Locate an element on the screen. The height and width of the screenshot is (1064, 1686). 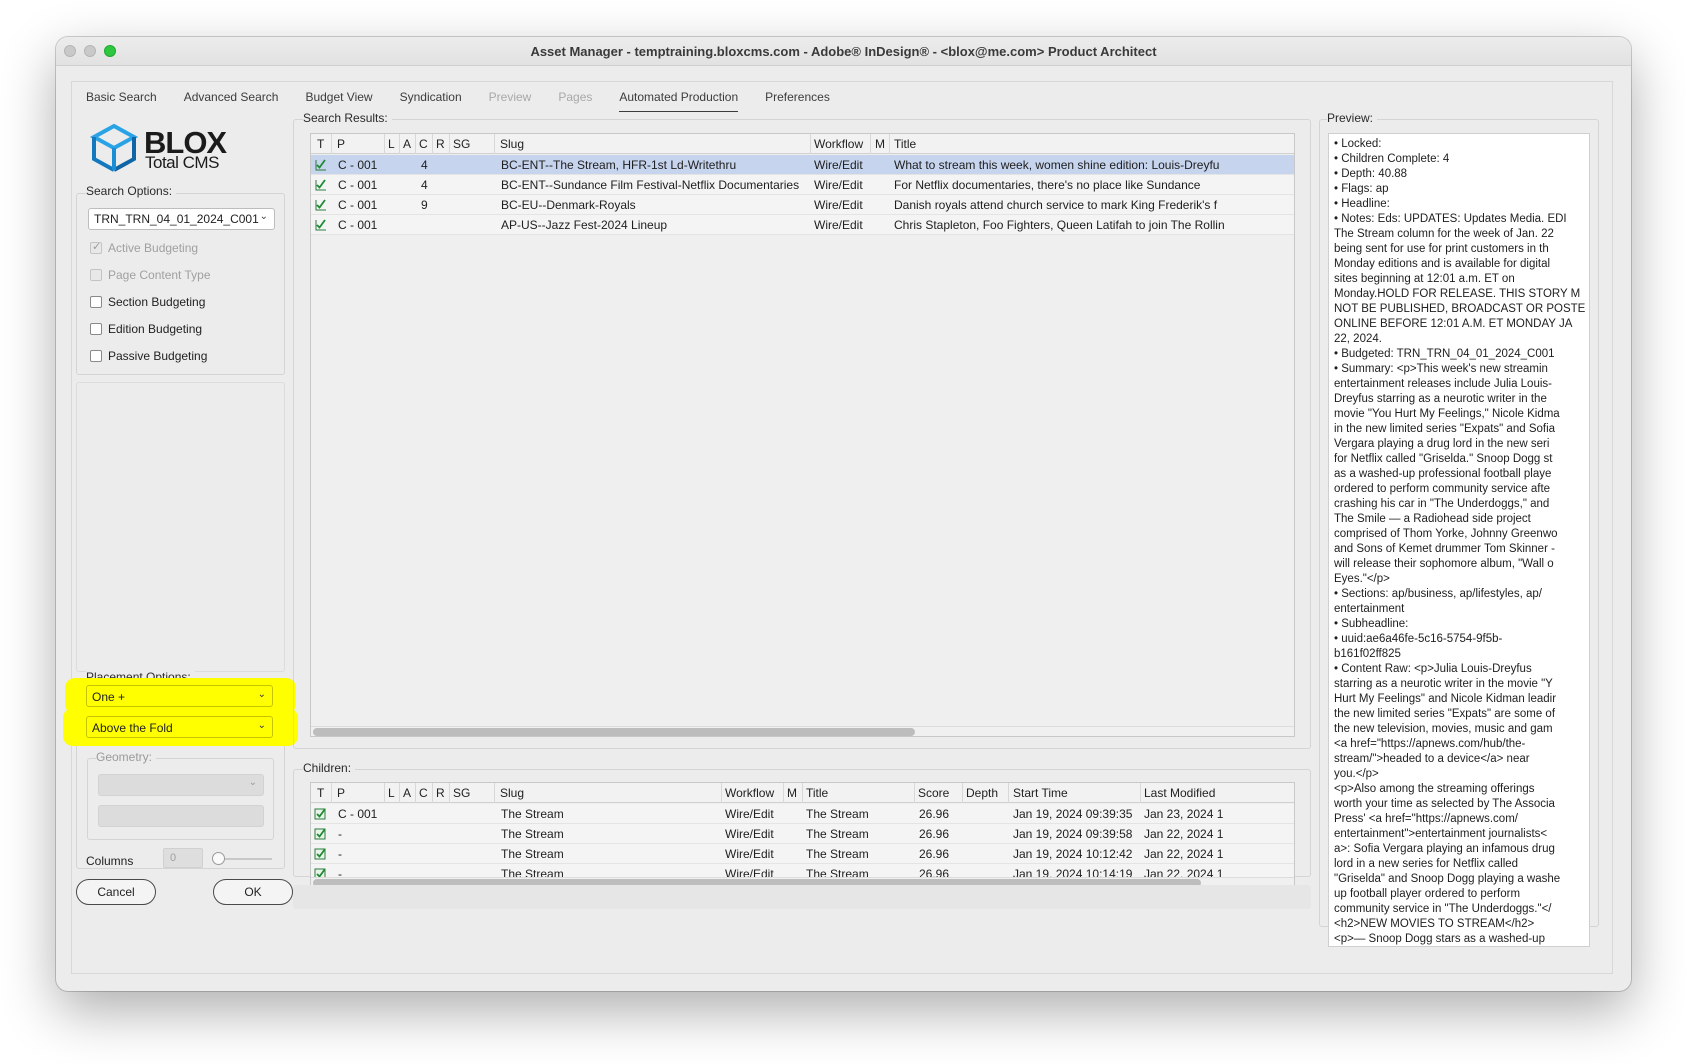
search_results-col-a: A is located at coordinates (407, 144).